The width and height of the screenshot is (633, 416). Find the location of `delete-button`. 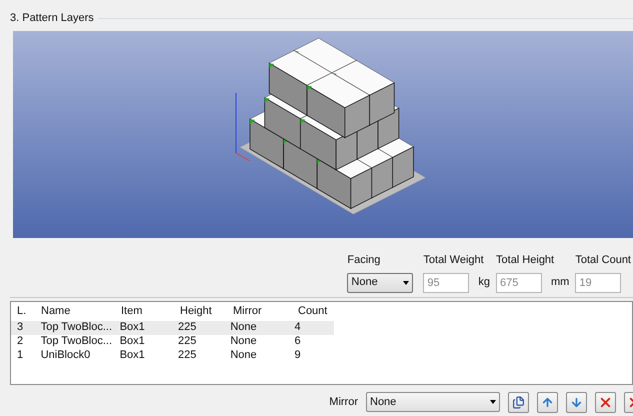

delete-button is located at coordinates (605, 402).